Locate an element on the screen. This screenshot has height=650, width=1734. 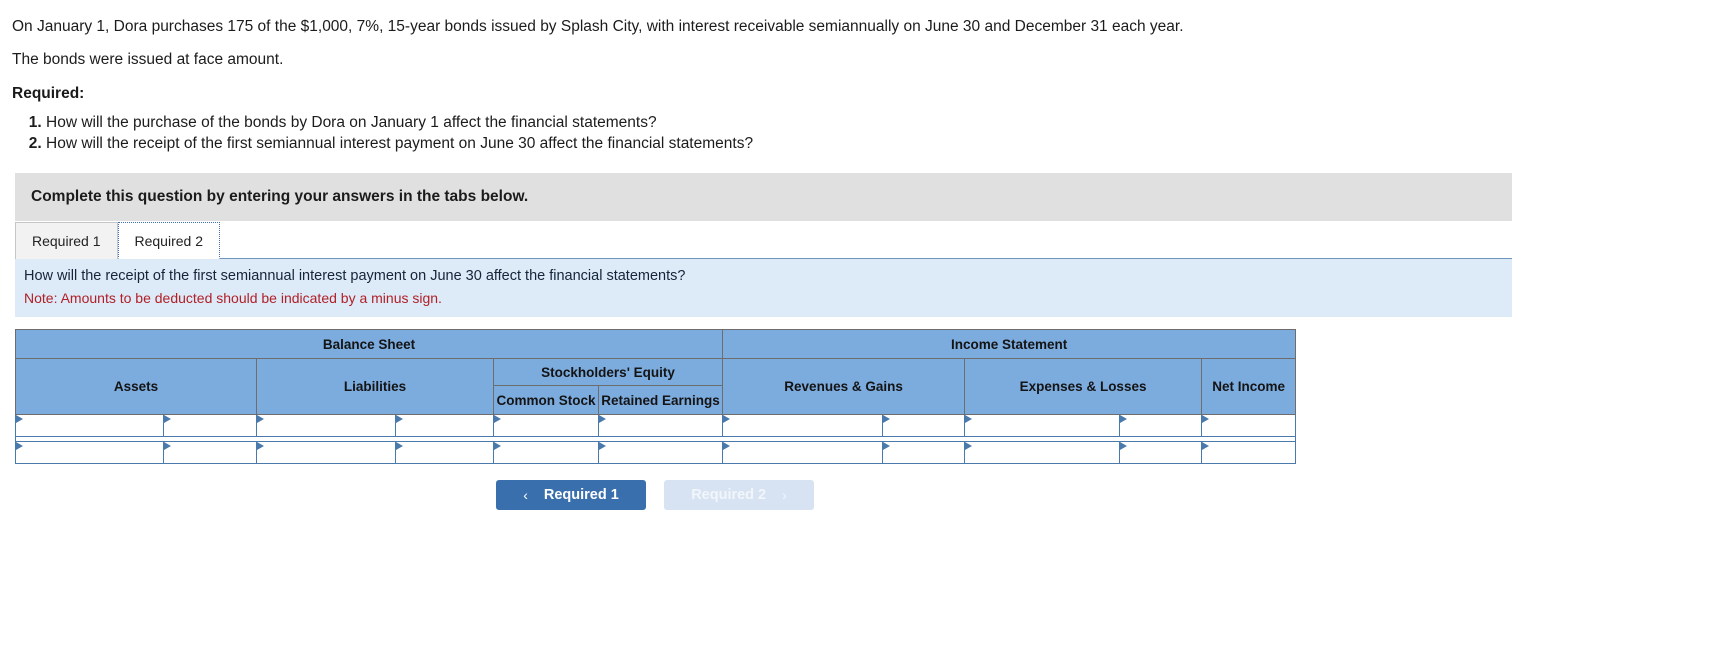
cell-revenues-value-row1 is located at coordinates (924, 426).